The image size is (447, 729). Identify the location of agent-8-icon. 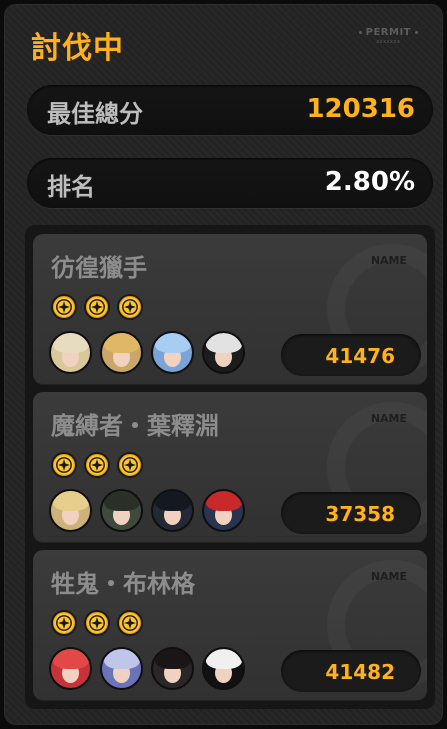
(223, 510).